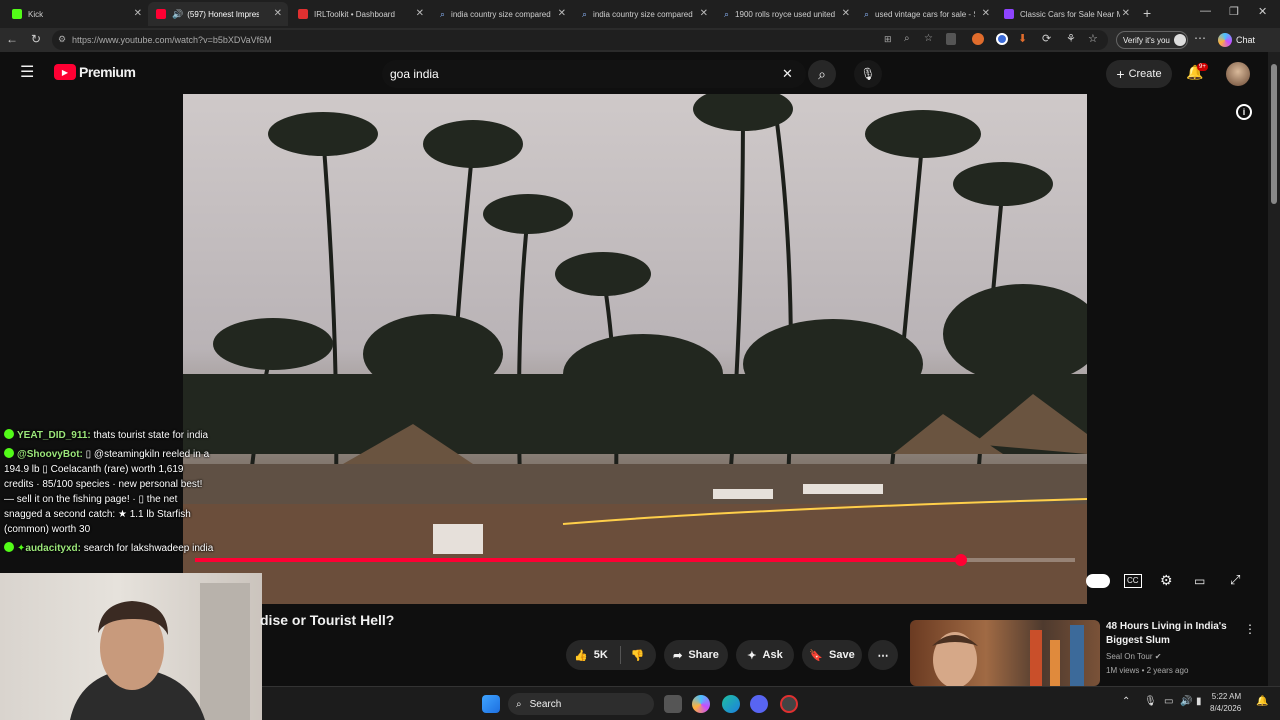 The image size is (1280, 720). Describe the element at coordinates (842, 655) in the screenshot. I see `save-label: Save` at that location.